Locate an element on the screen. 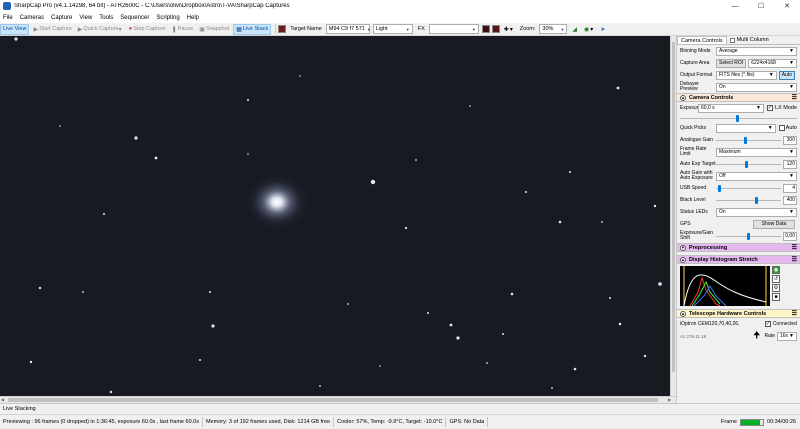  histogram-display: ◉ ↺ ⚙ ■ is located at coordinates (735, 286).